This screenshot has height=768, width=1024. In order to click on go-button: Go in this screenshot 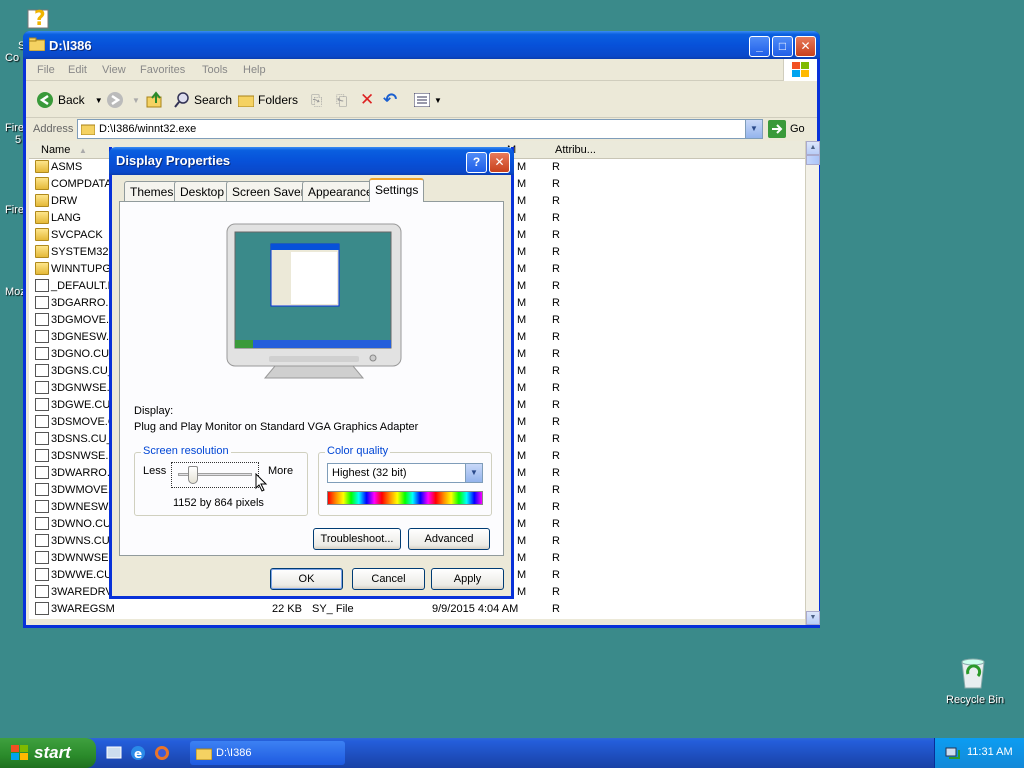, I will do `click(786, 129)`.